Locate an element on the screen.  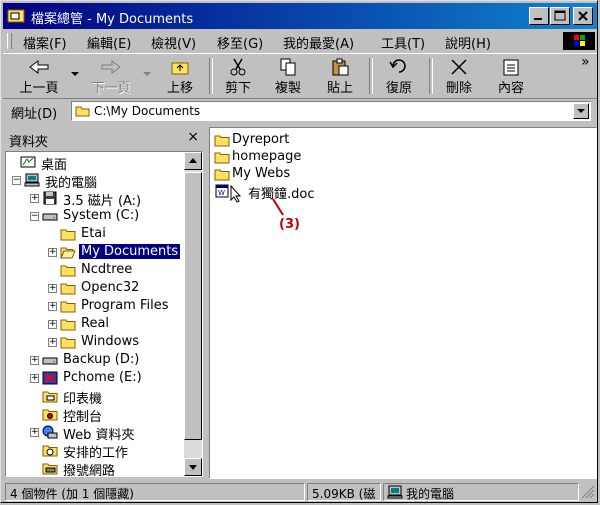
windows-logo-icon is located at coordinates (579, 41).